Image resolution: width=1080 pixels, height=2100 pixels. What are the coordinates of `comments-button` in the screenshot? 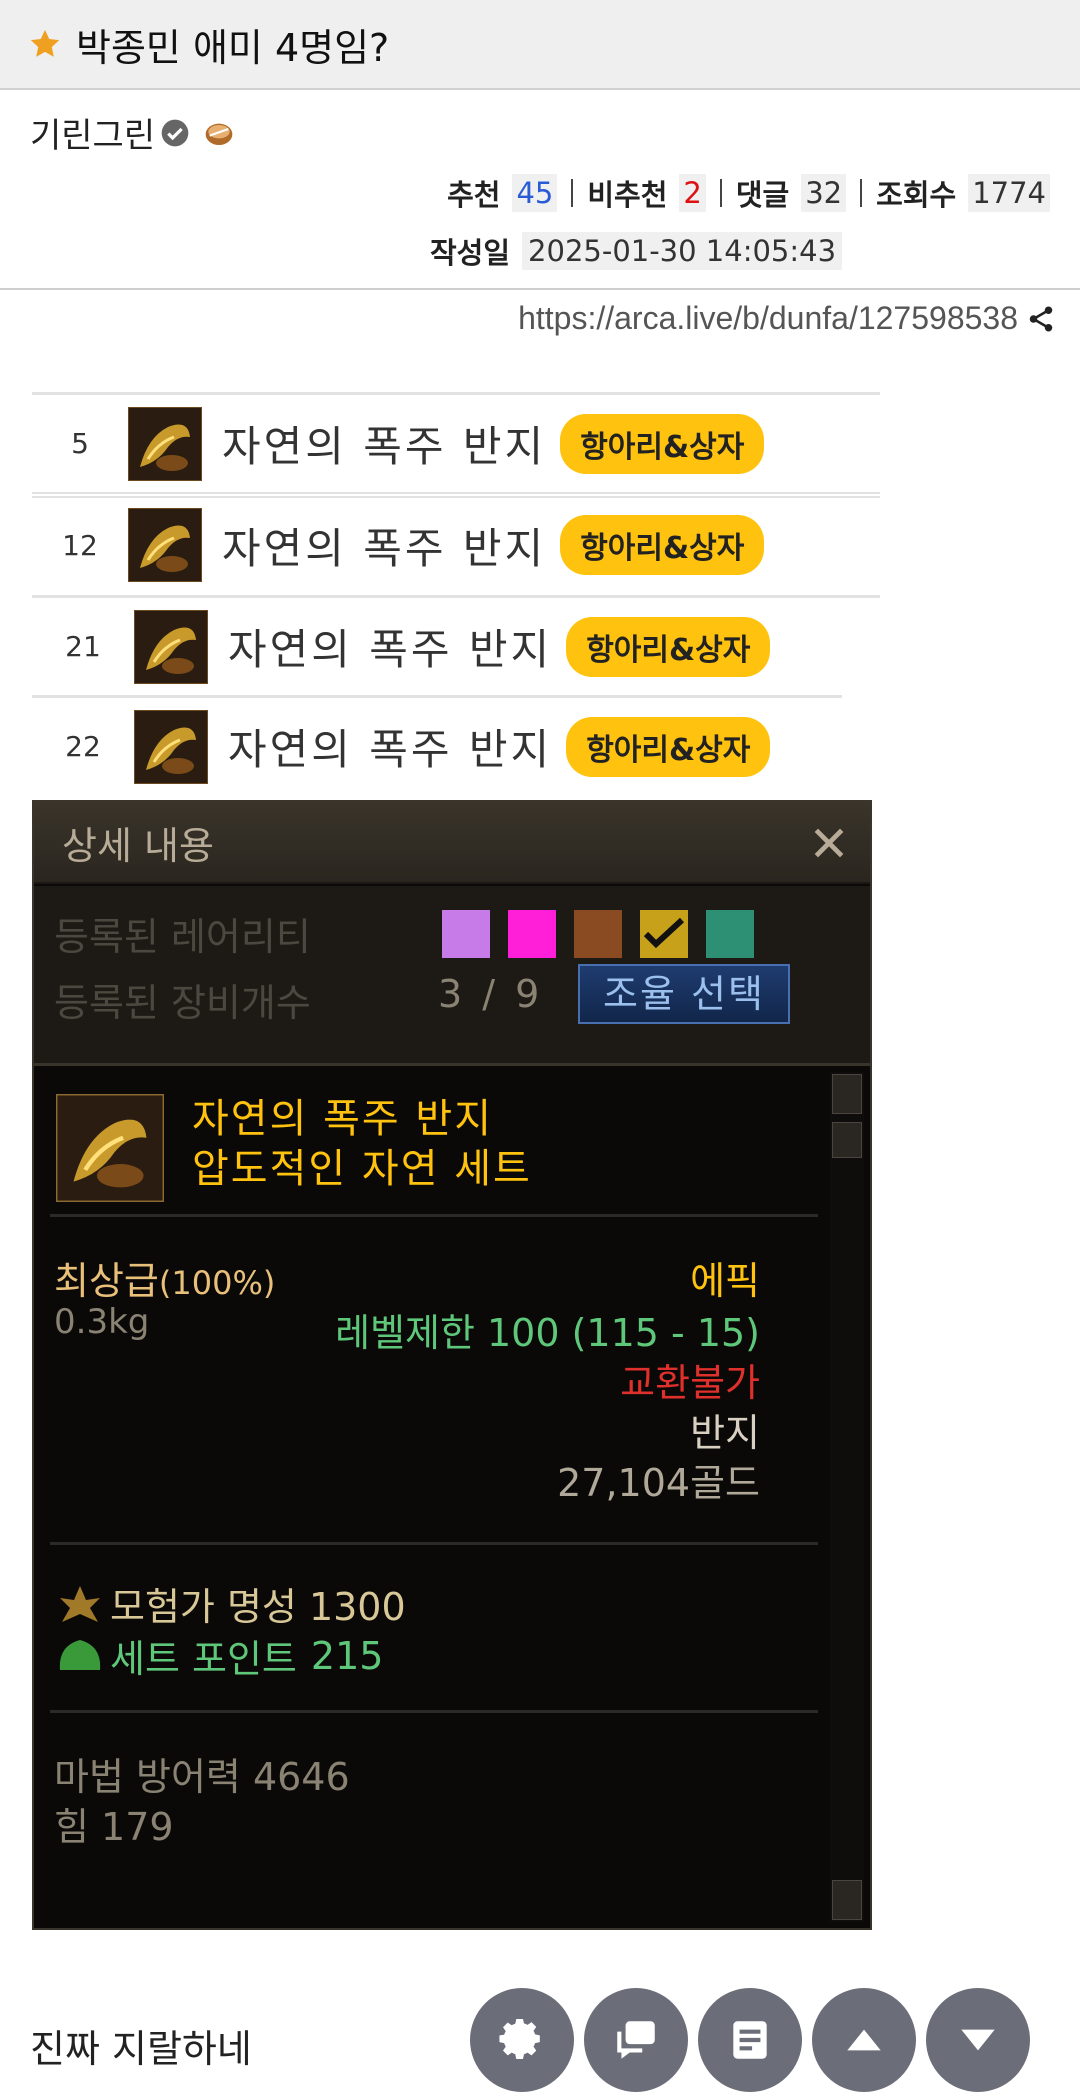 It's located at (636, 2040).